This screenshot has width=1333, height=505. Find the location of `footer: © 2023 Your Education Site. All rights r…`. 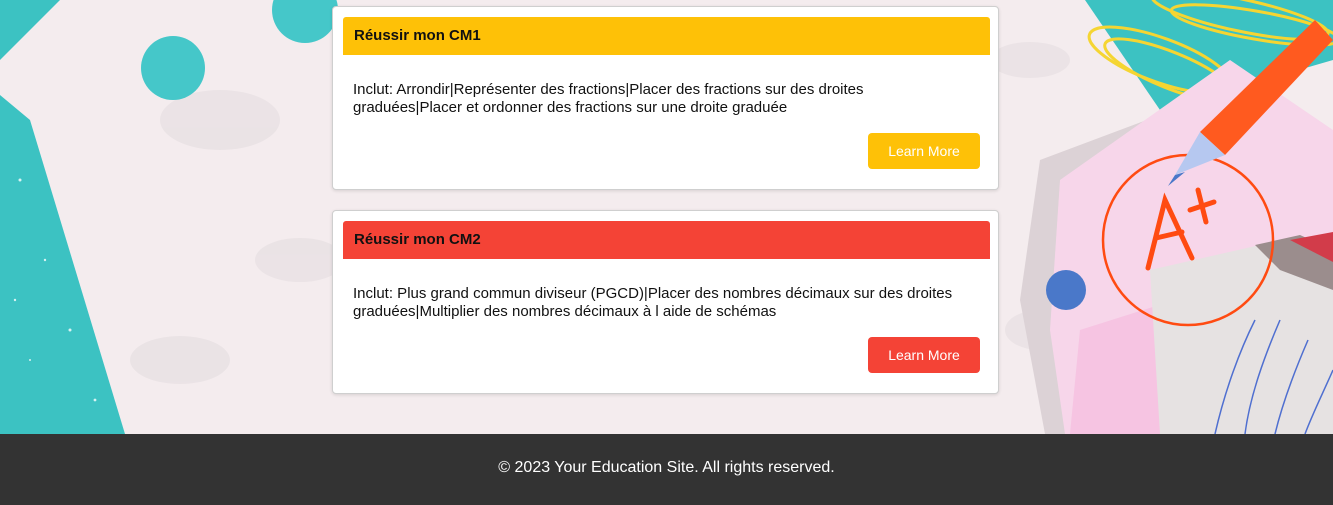

footer: © 2023 Your Education Site. All rights r… is located at coordinates (666, 469).